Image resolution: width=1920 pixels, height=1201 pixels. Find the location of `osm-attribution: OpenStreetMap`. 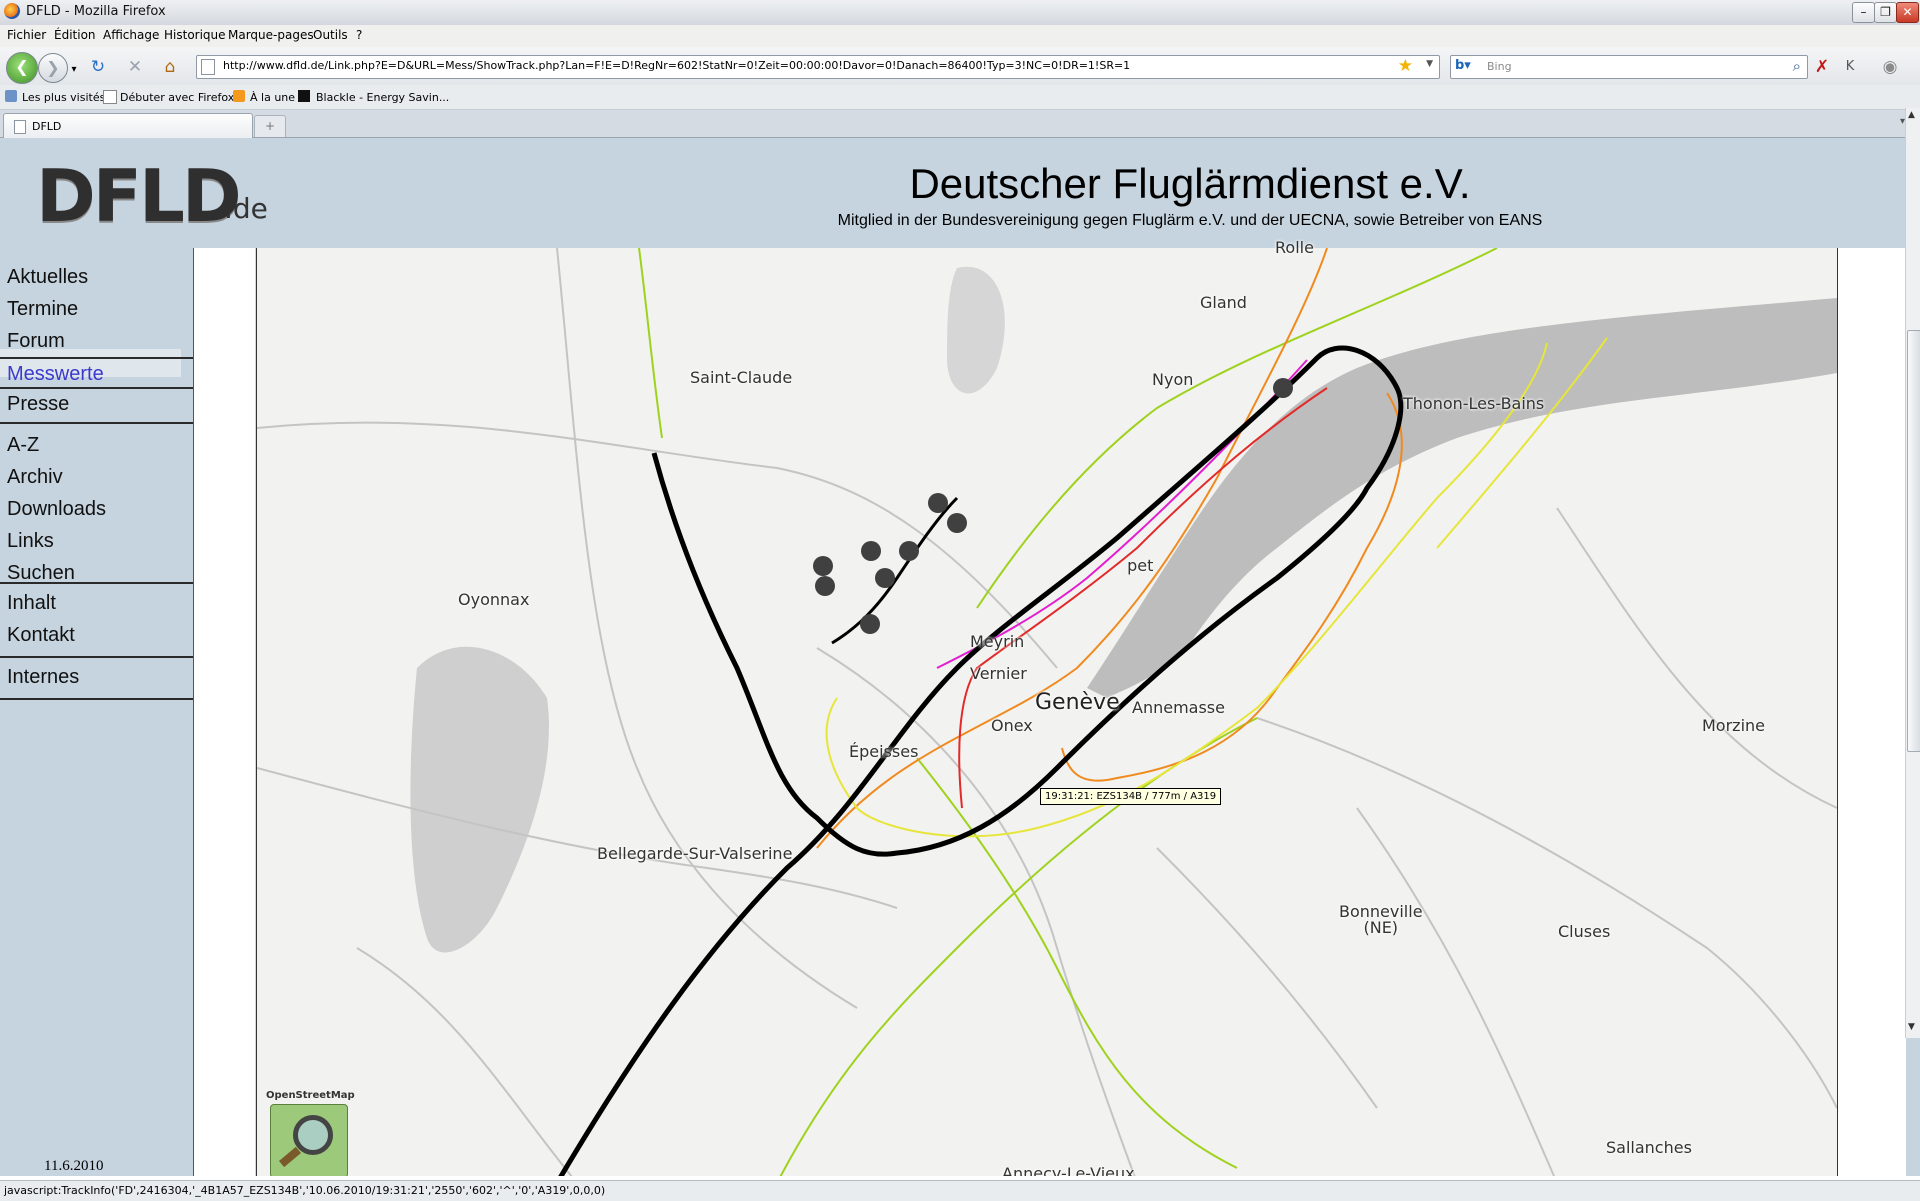

osm-attribution: OpenStreetMap is located at coordinates (310, 1095).